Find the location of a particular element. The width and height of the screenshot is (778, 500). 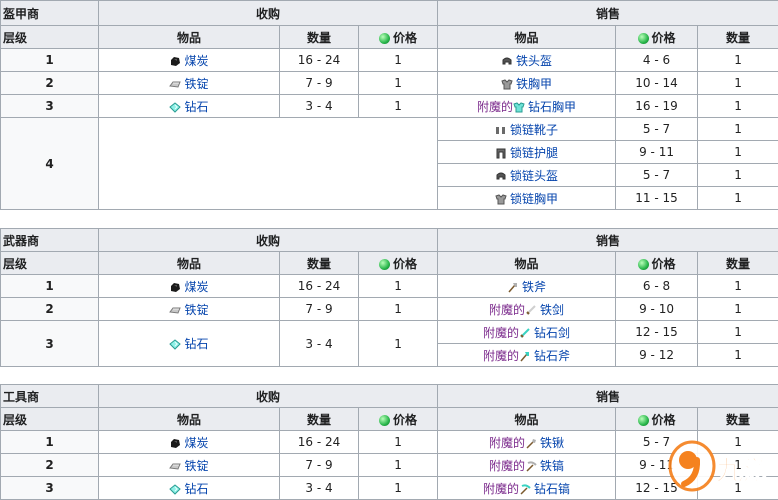

table-row: 2 铁锭 7 - 9 1 附魔的 铁镐 9 - 11 1 is located at coordinates (389, 465).